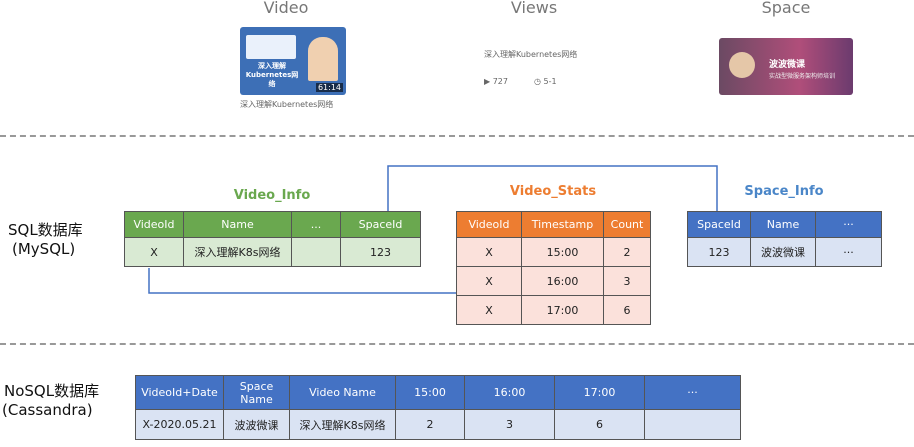  I want to click on sql-label: SQL数据库 (MySQL), so click(45, 240).